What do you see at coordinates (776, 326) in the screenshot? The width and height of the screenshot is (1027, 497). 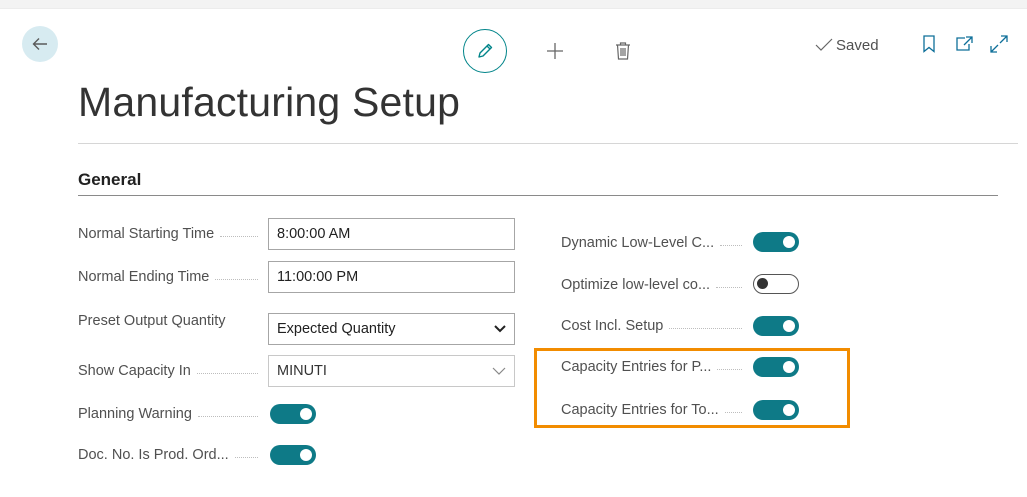 I see `cost-incl-setup-toggle` at bounding box center [776, 326].